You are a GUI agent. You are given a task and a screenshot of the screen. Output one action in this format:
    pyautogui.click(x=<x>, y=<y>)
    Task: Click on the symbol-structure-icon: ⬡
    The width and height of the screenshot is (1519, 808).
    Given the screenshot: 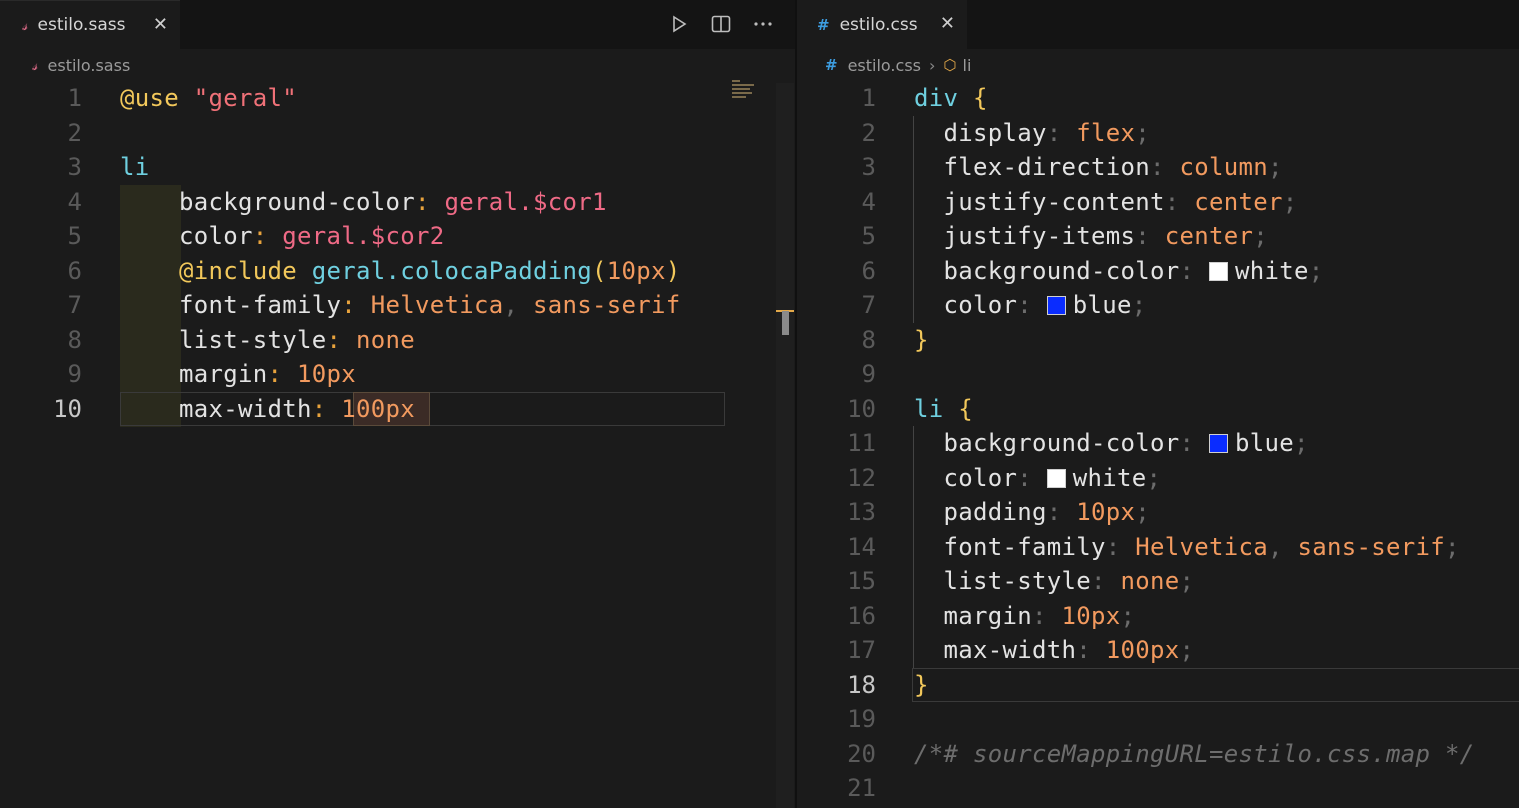 What is the action you would take?
    pyautogui.click(x=950, y=65)
    